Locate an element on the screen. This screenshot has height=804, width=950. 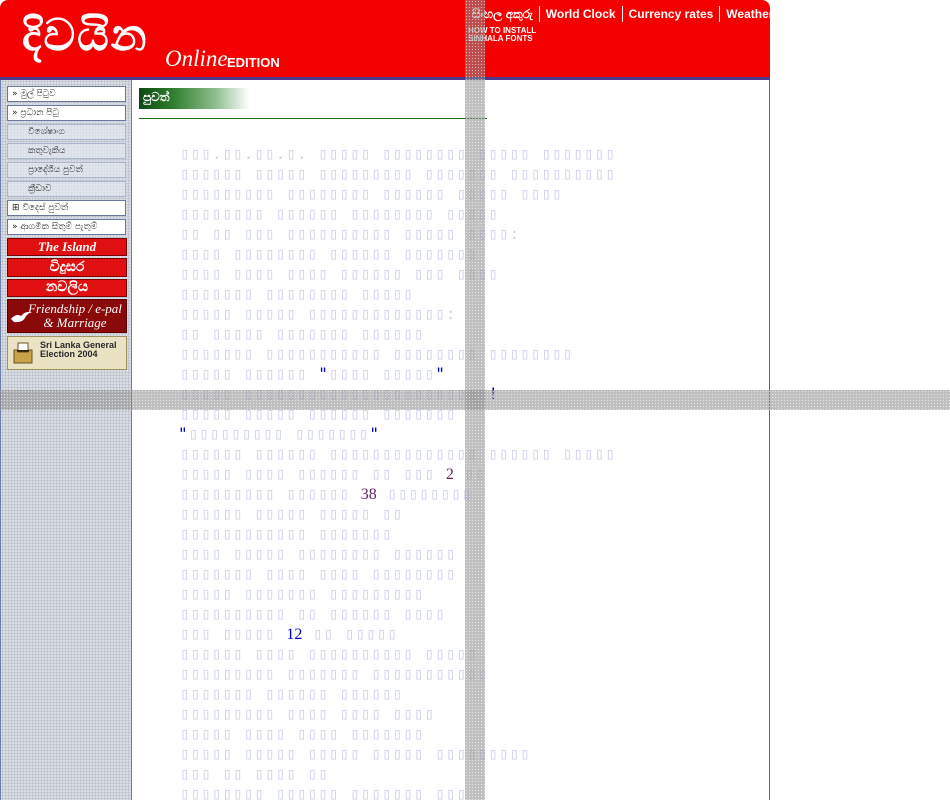
article-line: ▯▯▯▯▯▯ ▯▯▯▯ ▯▯▯▯▯▯▯▯▯▯ ▯▯▯▯▯ is located at coordinates (329, 653).